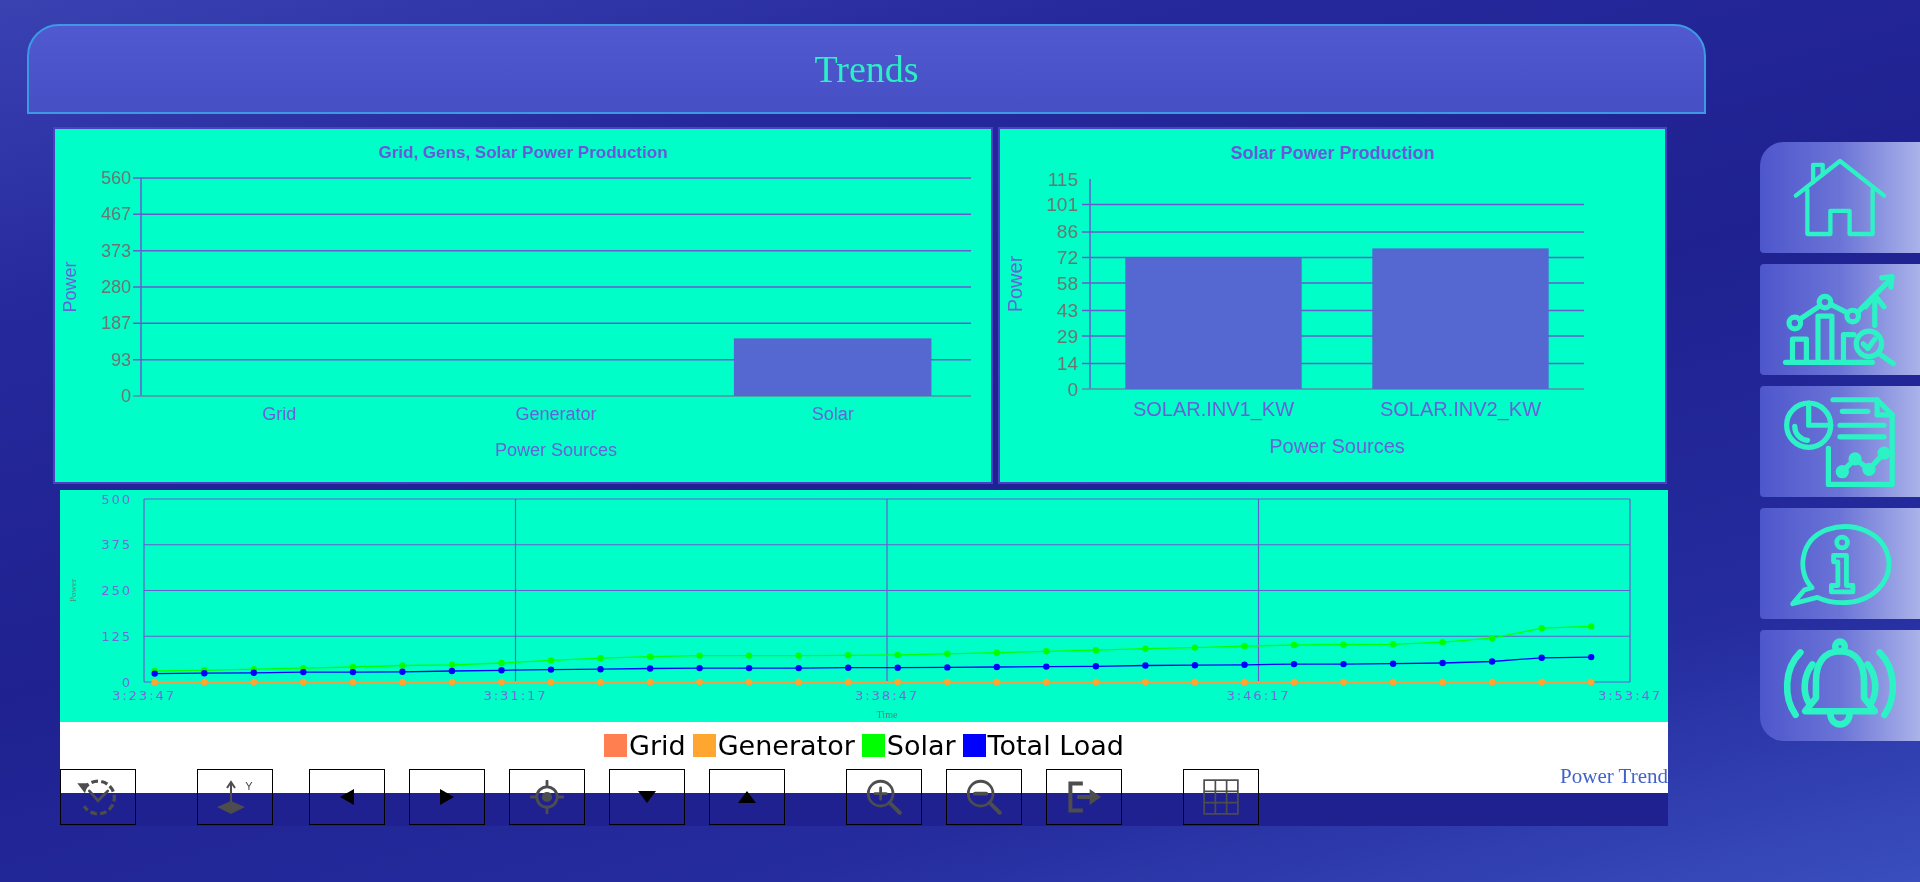 The width and height of the screenshot is (1920, 882). Describe the element at coordinates (144, 695) in the screenshot. I see `axis-tick-label: 3:23:47` at that location.